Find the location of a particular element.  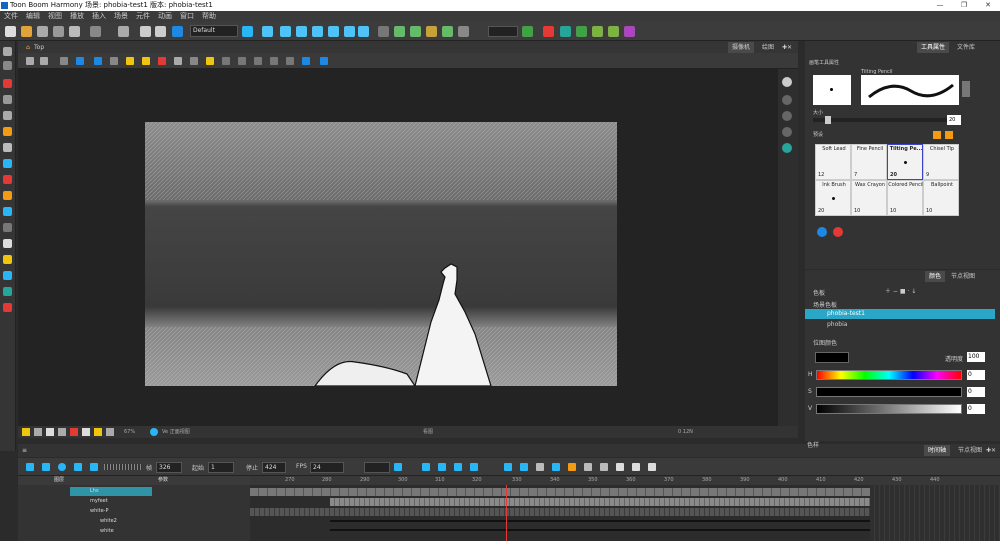

menu-help: 帮助 is located at coordinates (209, 16).